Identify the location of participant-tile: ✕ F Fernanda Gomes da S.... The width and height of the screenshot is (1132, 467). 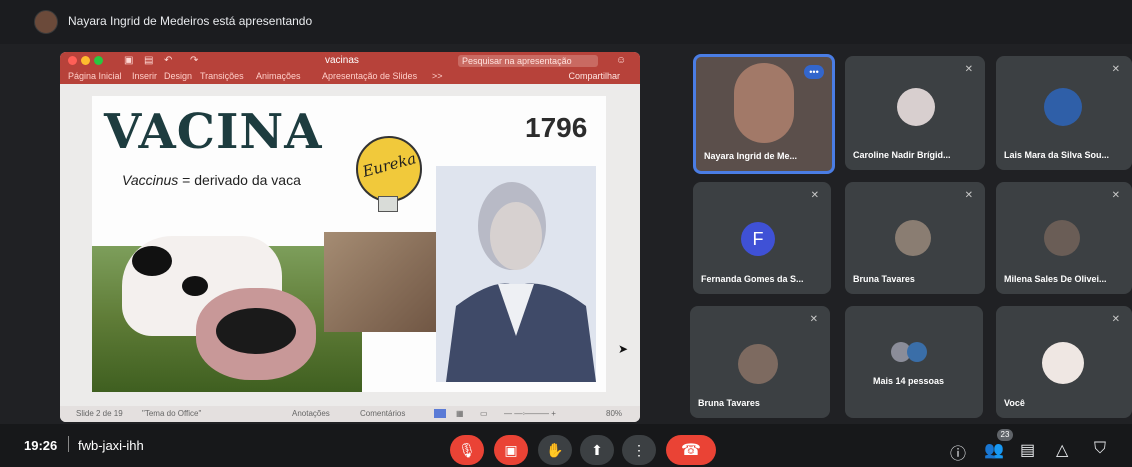
(762, 238).